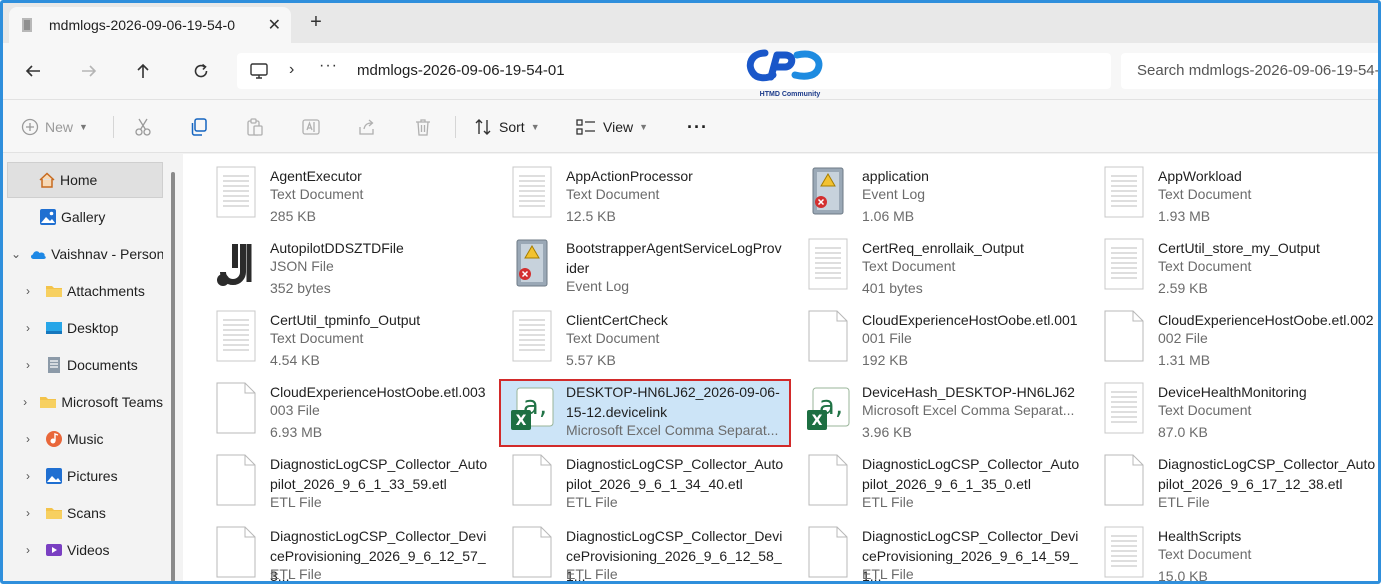 This screenshot has width=1381, height=584. Describe the element at coordinates (146, 127) in the screenshot. I see `cut-button` at that location.